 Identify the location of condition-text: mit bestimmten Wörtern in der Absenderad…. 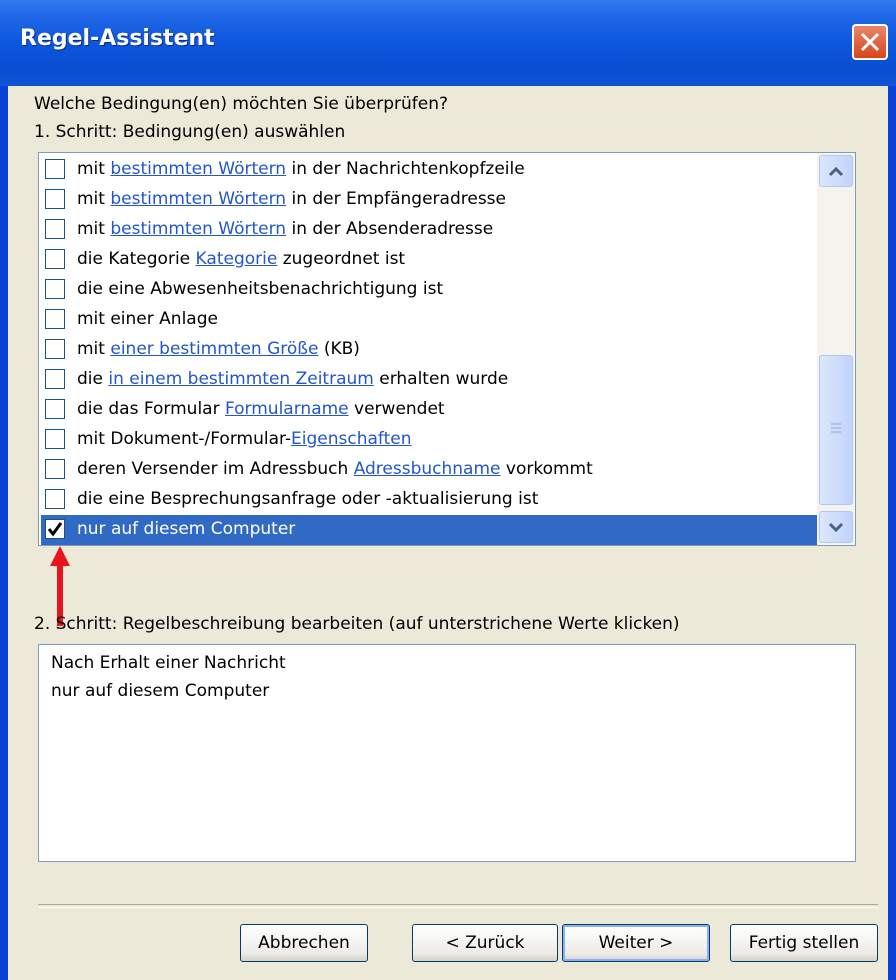
(285, 229).